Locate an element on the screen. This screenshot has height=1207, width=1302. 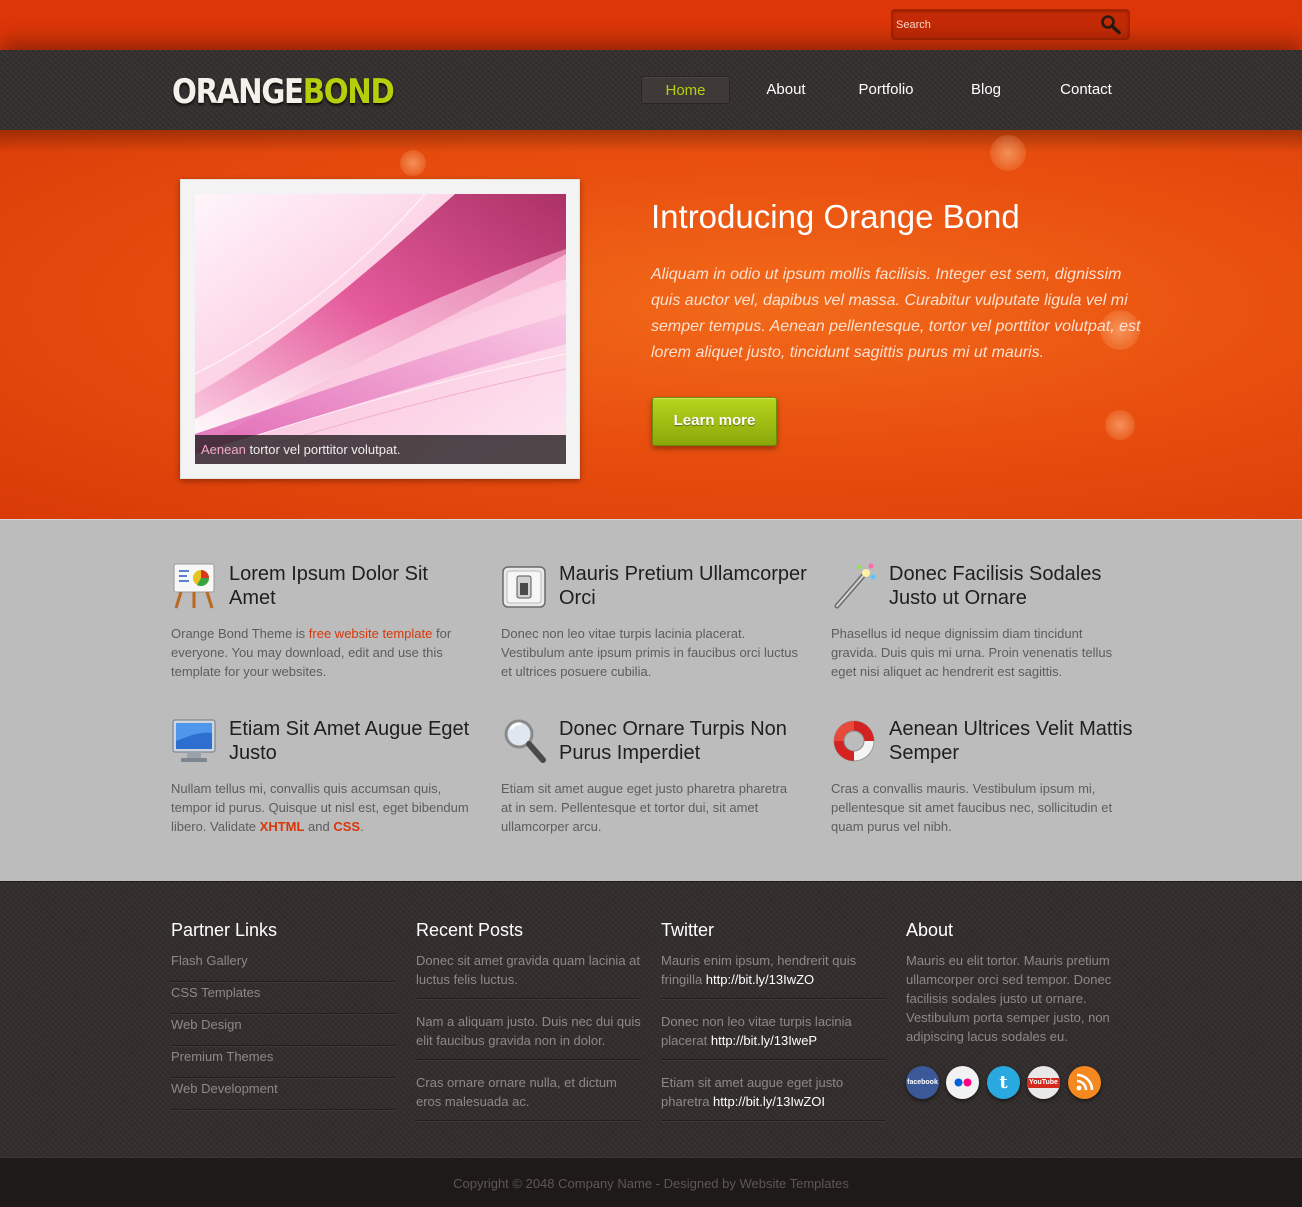
logo-part-1: ORANGE is located at coordinates (238, 92).